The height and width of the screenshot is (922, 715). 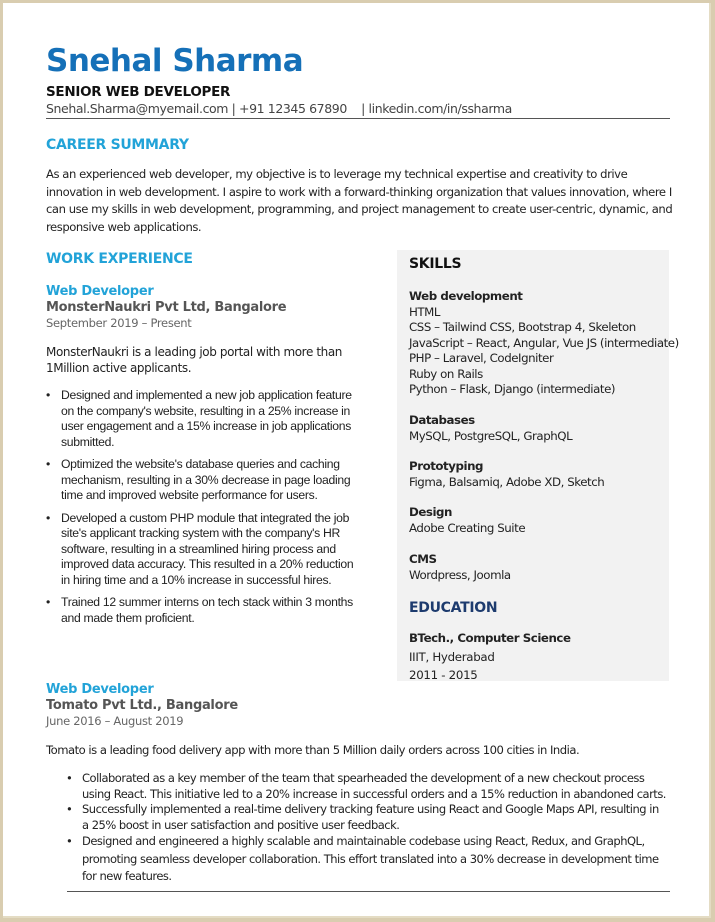 What do you see at coordinates (425, 311) in the screenshot?
I see `skill-item: HTML` at bounding box center [425, 311].